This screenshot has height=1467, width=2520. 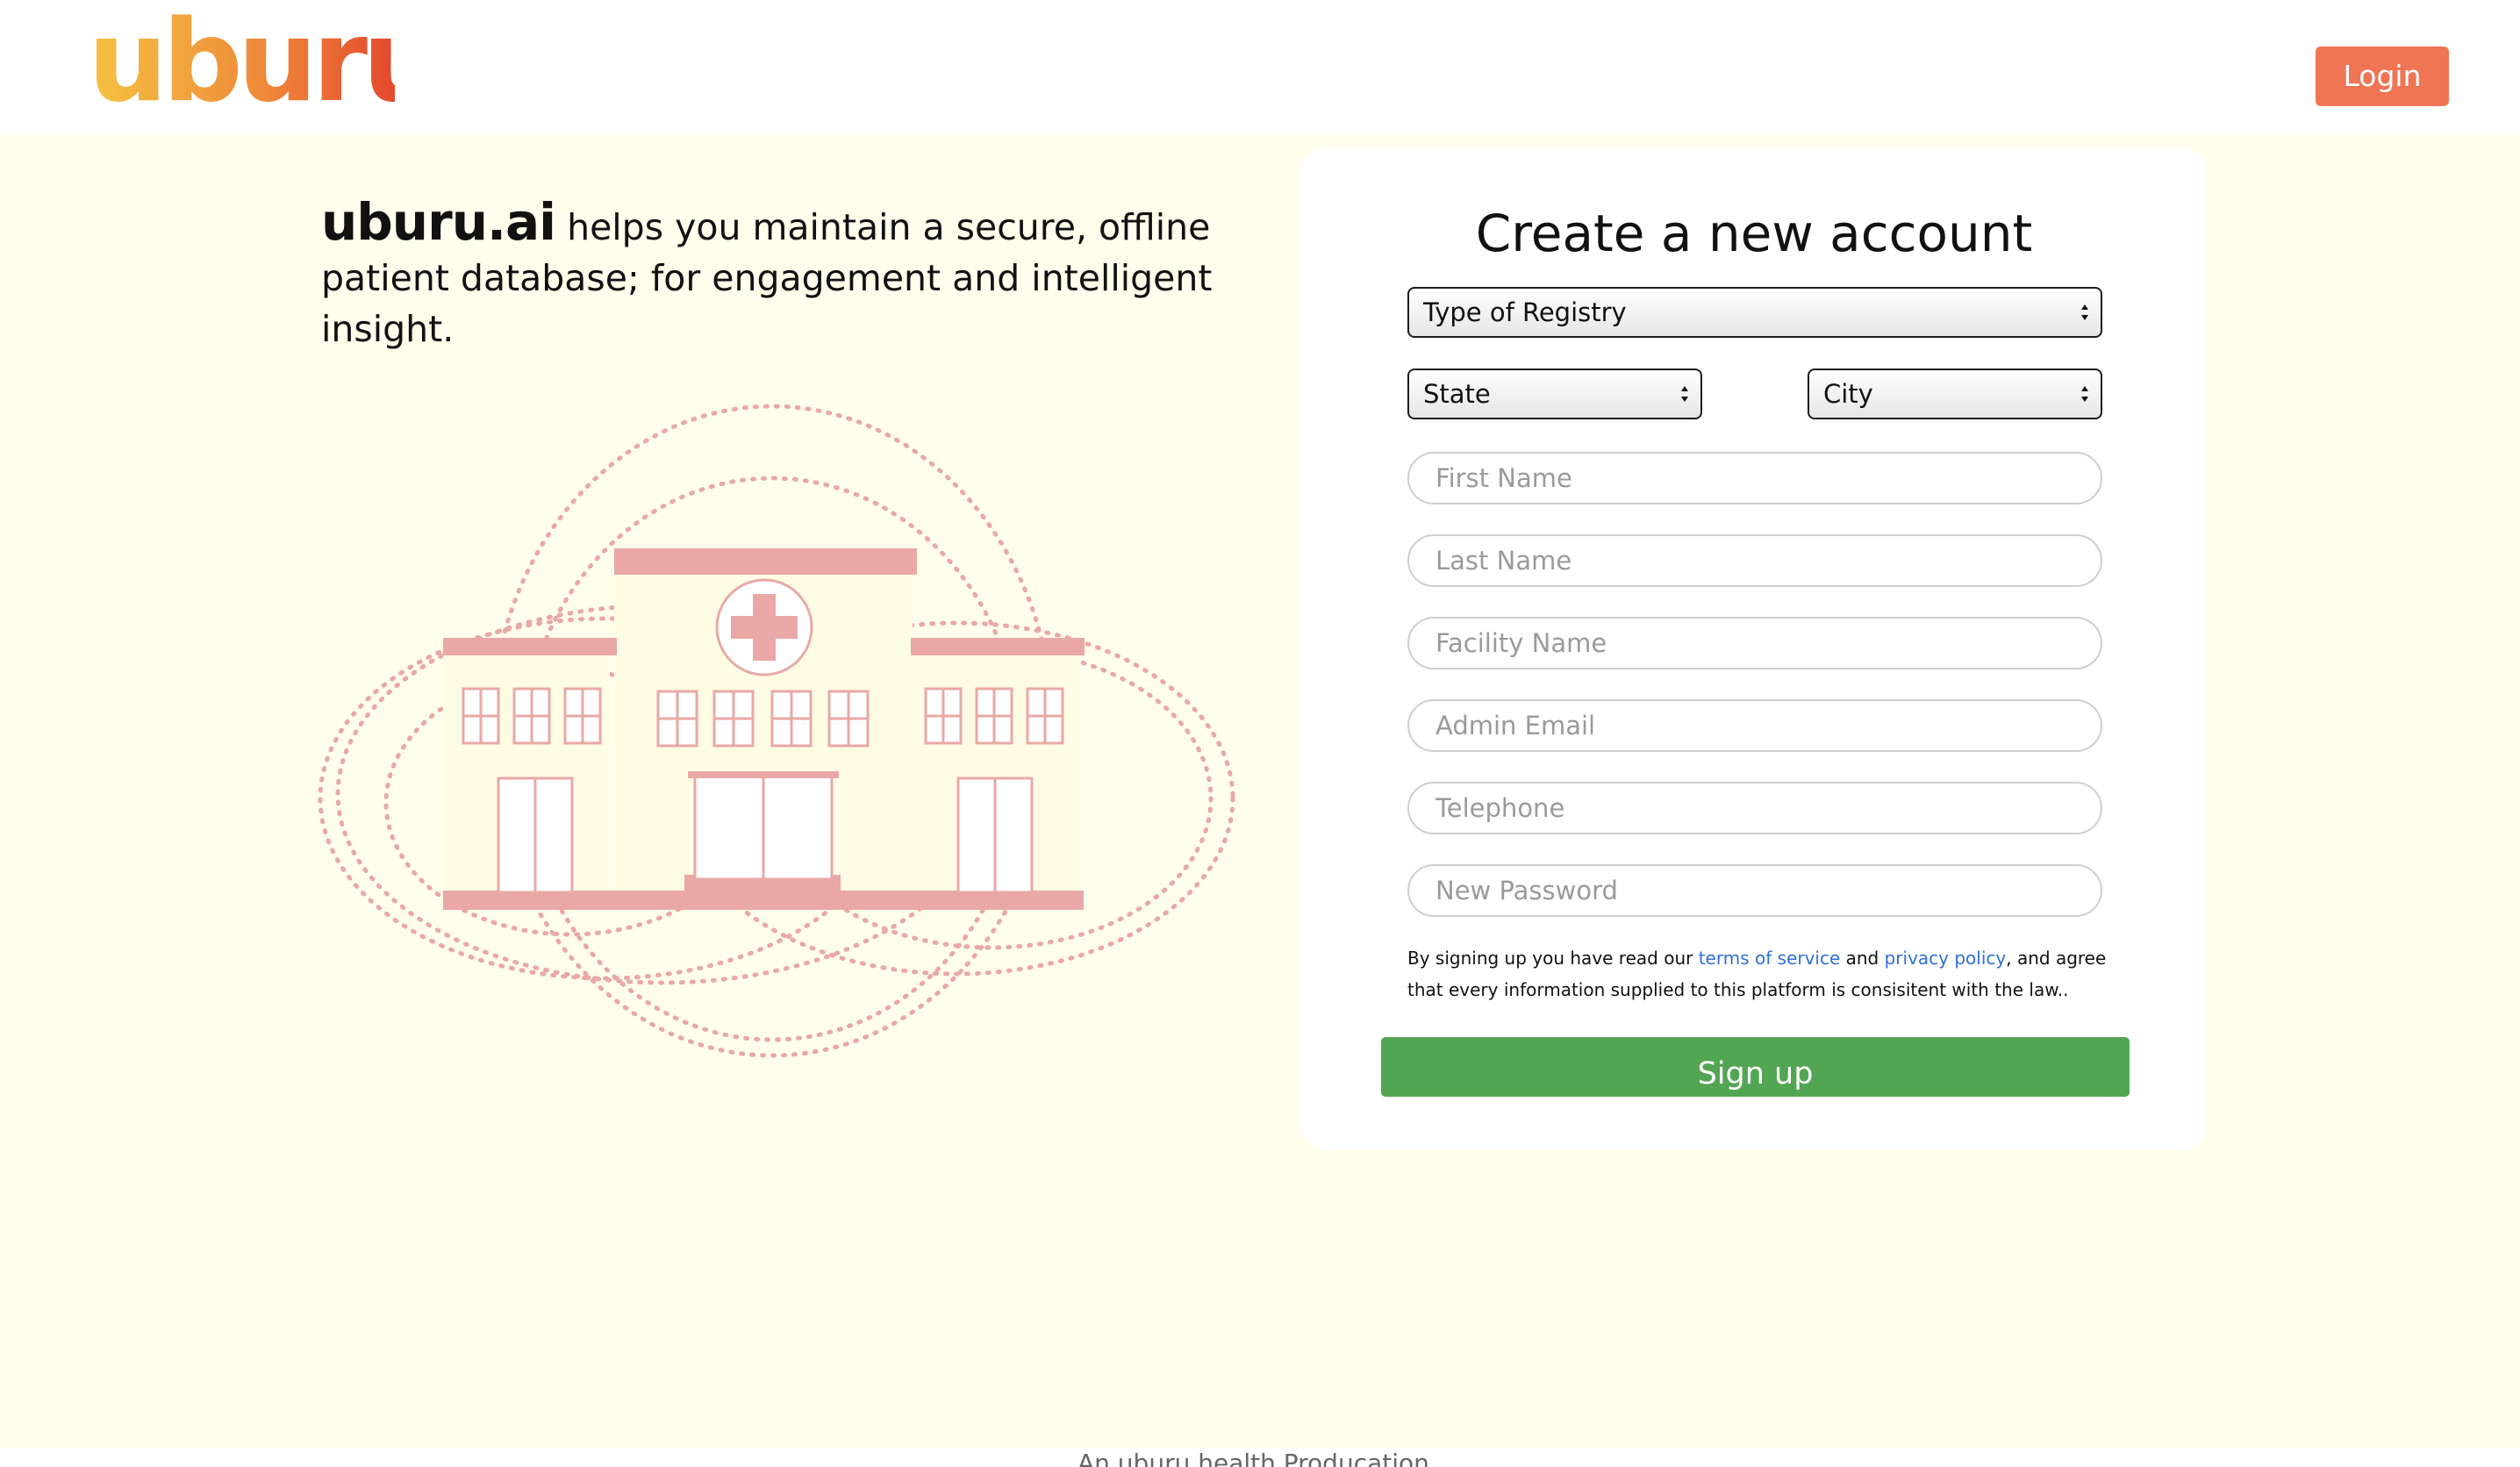 What do you see at coordinates (1946, 958) in the screenshot?
I see `privacy-policy-link: privacy policy` at bounding box center [1946, 958].